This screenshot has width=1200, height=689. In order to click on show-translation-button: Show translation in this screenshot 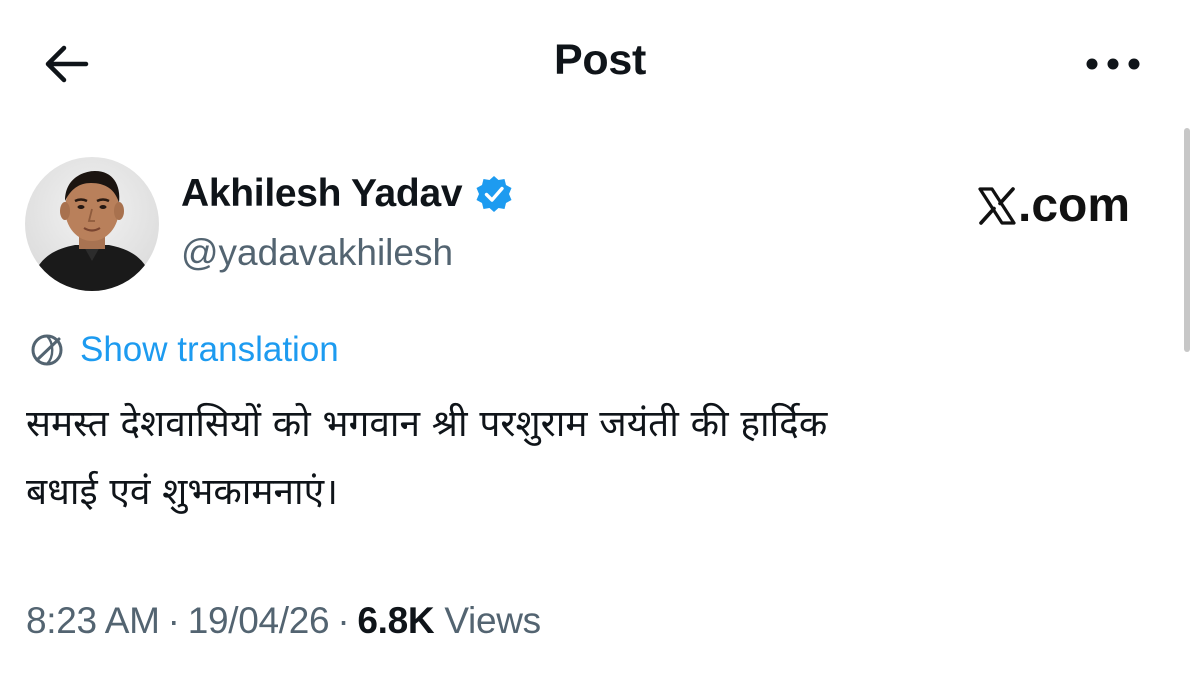, I will do `click(183, 350)`.